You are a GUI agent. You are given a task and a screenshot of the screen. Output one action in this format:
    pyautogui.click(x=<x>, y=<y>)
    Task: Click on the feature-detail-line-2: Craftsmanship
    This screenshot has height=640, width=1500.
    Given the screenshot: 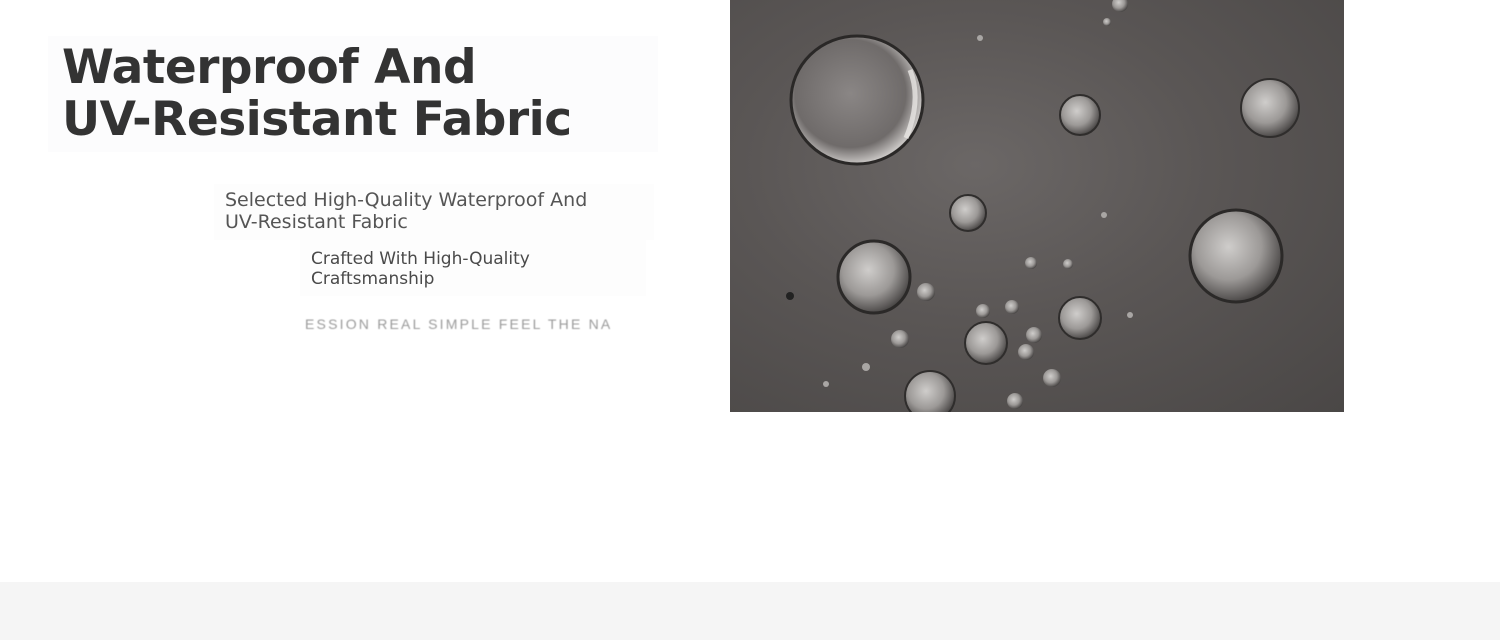 What is the action you would take?
    pyautogui.click(x=373, y=279)
    